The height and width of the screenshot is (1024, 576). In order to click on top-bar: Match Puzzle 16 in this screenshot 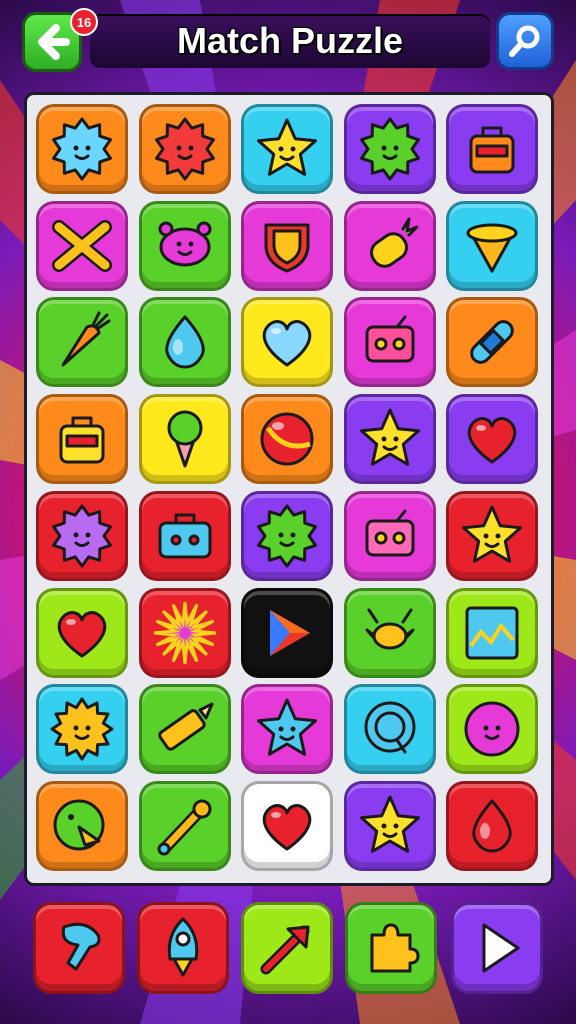, I will do `click(288, 42)`.